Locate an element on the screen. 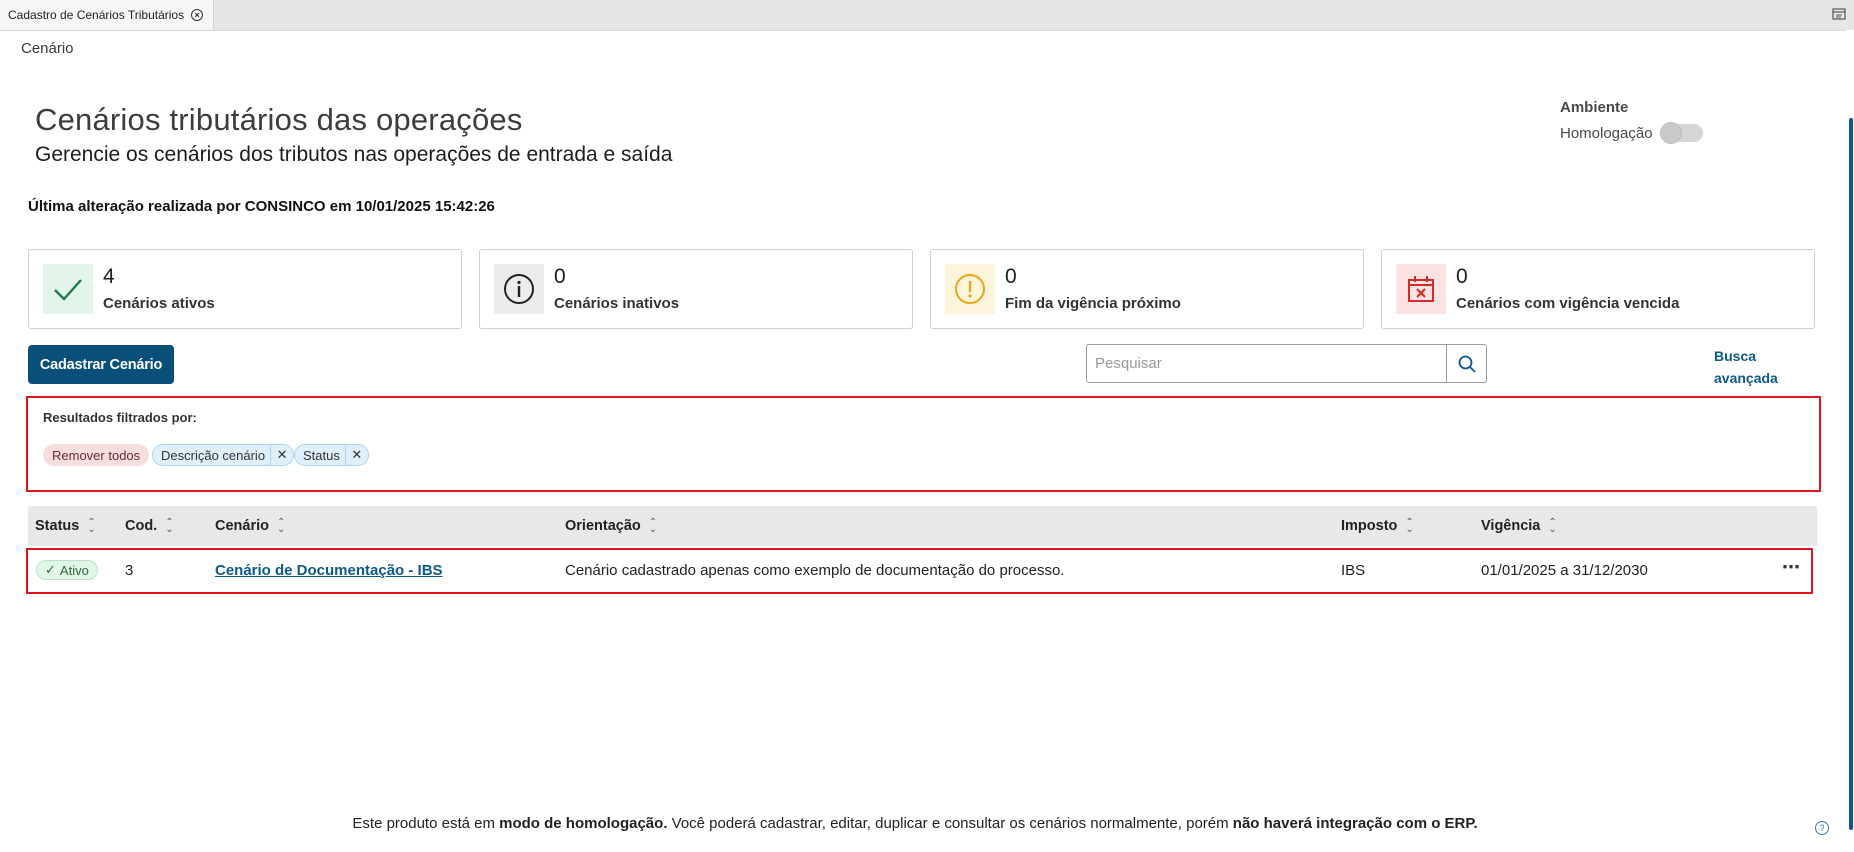 The height and width of the screenshot is (852, 1854). scrollbar-thumb is located at coordinates (1851, 474).